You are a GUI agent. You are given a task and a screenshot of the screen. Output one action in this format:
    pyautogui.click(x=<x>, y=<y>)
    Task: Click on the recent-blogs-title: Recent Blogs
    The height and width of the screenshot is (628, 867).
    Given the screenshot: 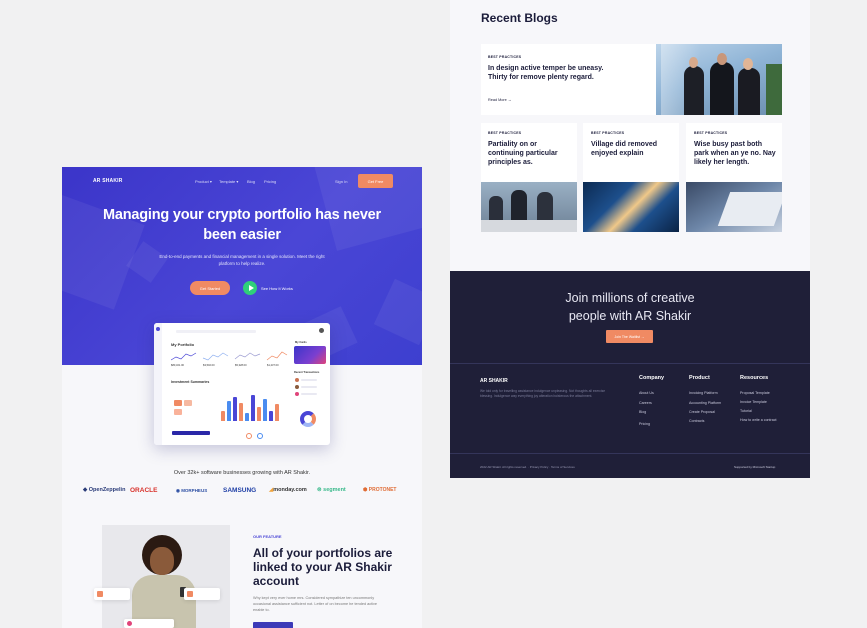 What is the action you would take?
    pyautogui.click(x=519, y=18)
    